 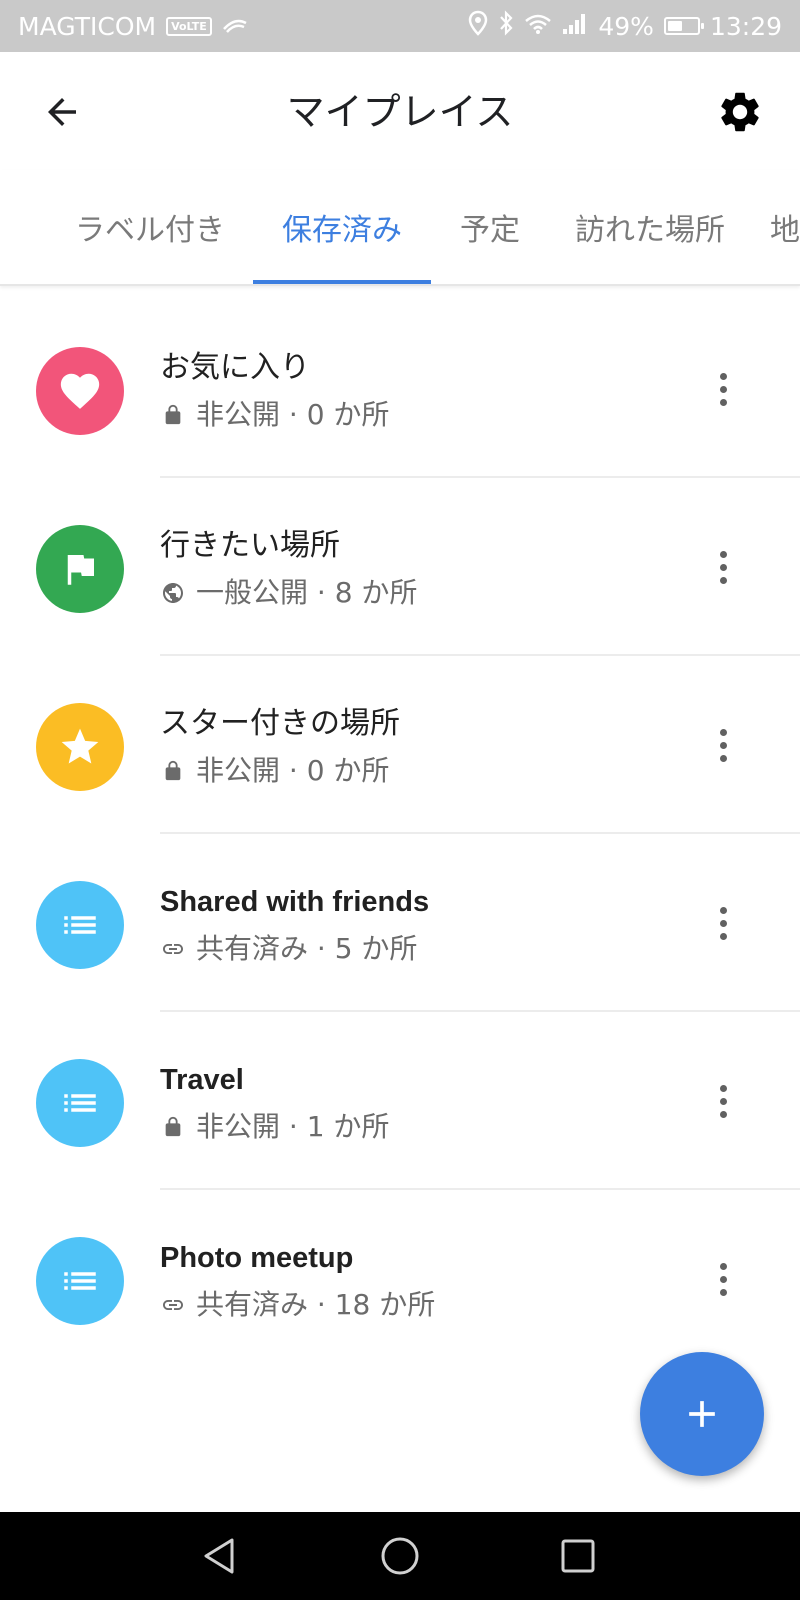 I want to click on list-title: 行きたい場所, so click(x=250, y=545).